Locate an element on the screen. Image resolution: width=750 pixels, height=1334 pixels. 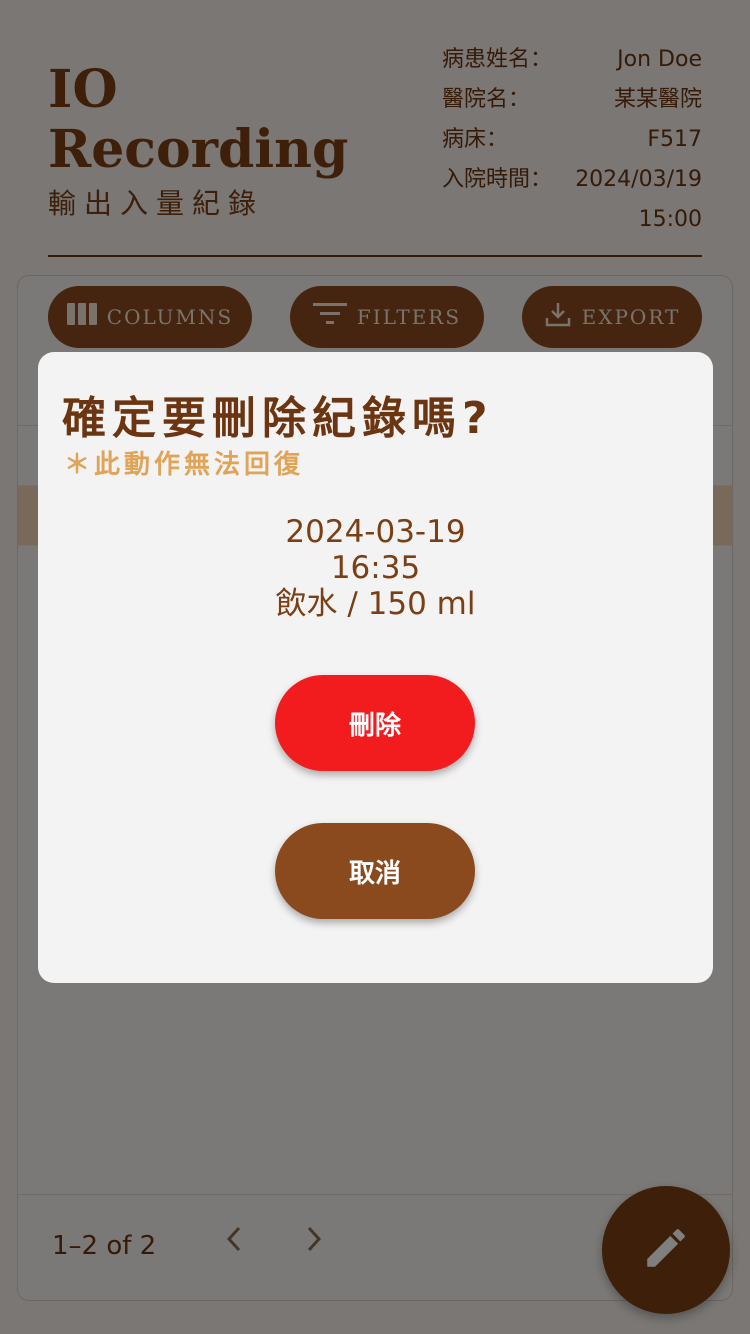
cancel-button: 取消 is located at coordinates (375, 871).